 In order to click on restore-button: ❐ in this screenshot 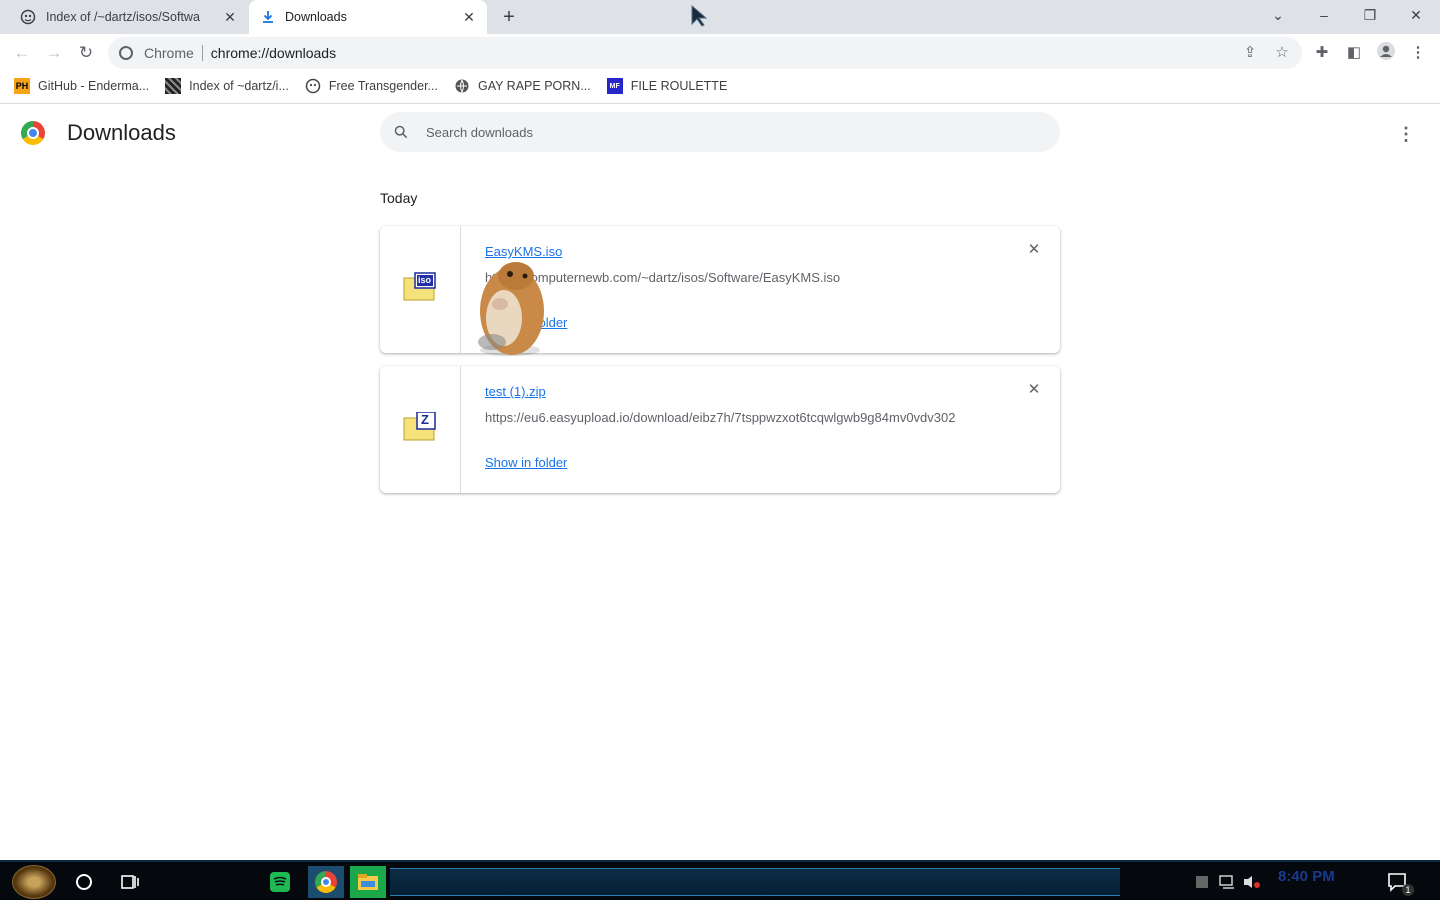, I will do `click(1370, 15)`.